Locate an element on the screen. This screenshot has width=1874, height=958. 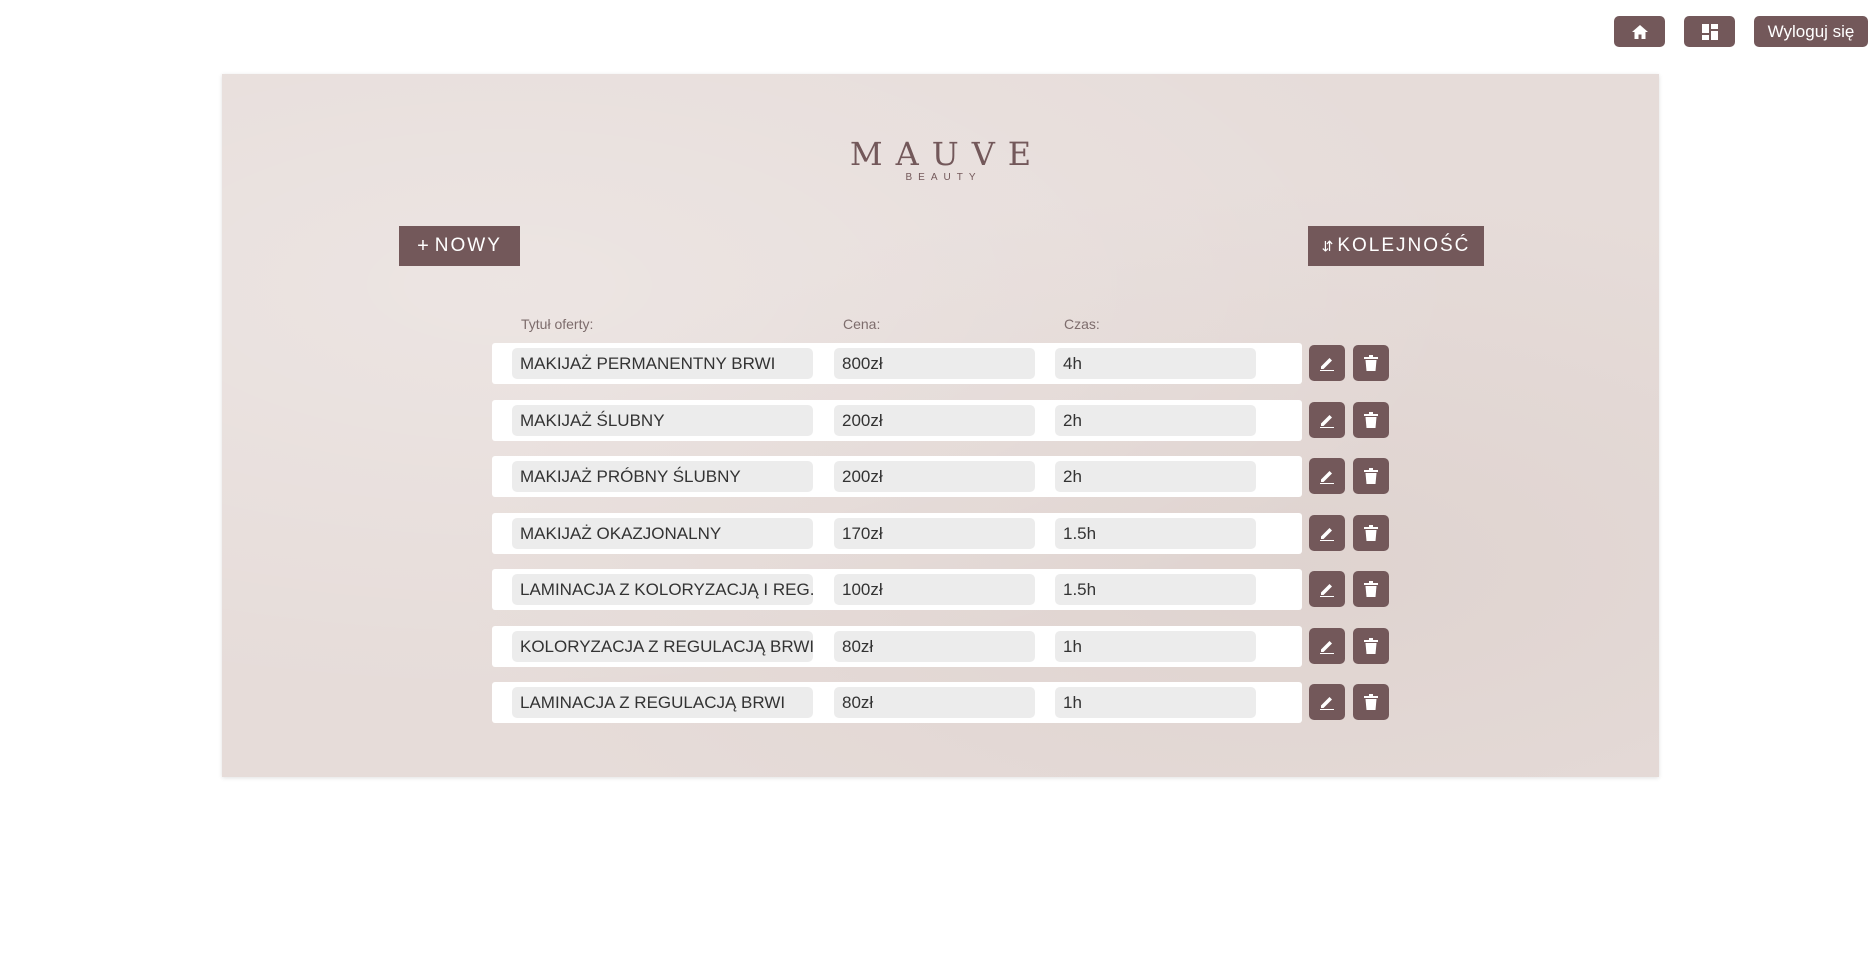
offer-title-field: MAKIJAŻ PRÓBNY ŚLUBNY is located at coordinates (662, 476).